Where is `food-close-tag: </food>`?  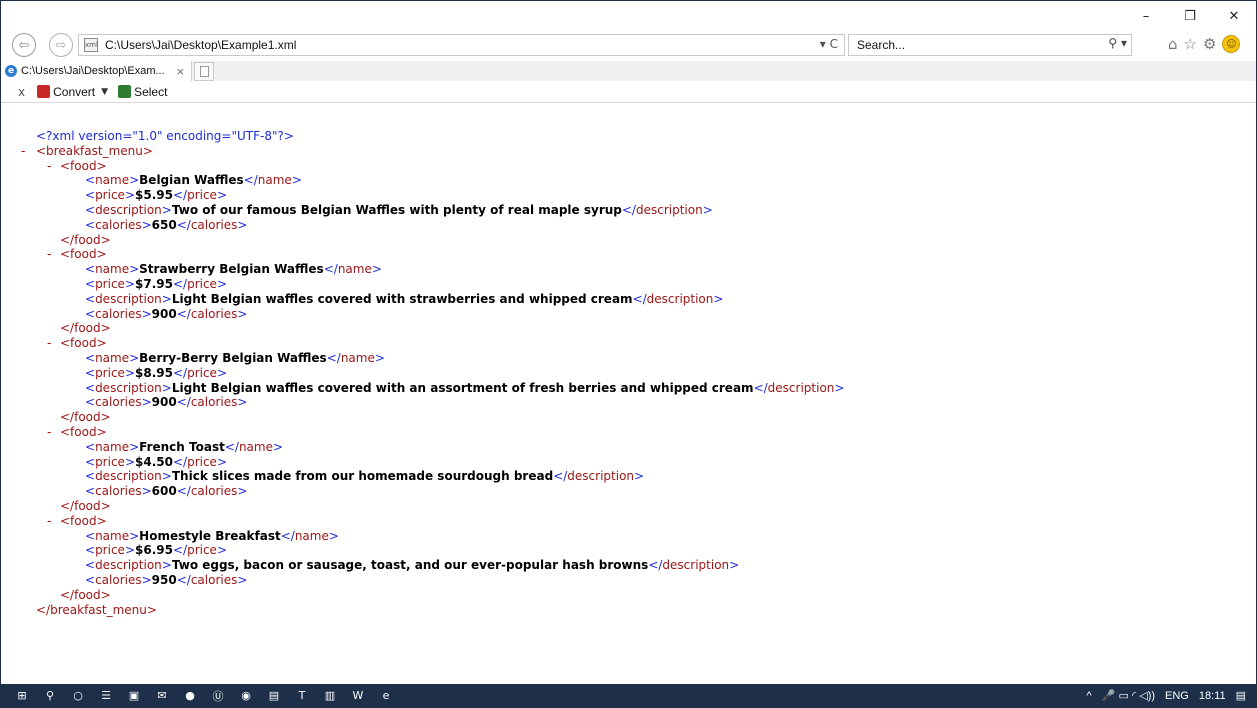 food-close-tag: </food> is located at coordinates (85, 239).